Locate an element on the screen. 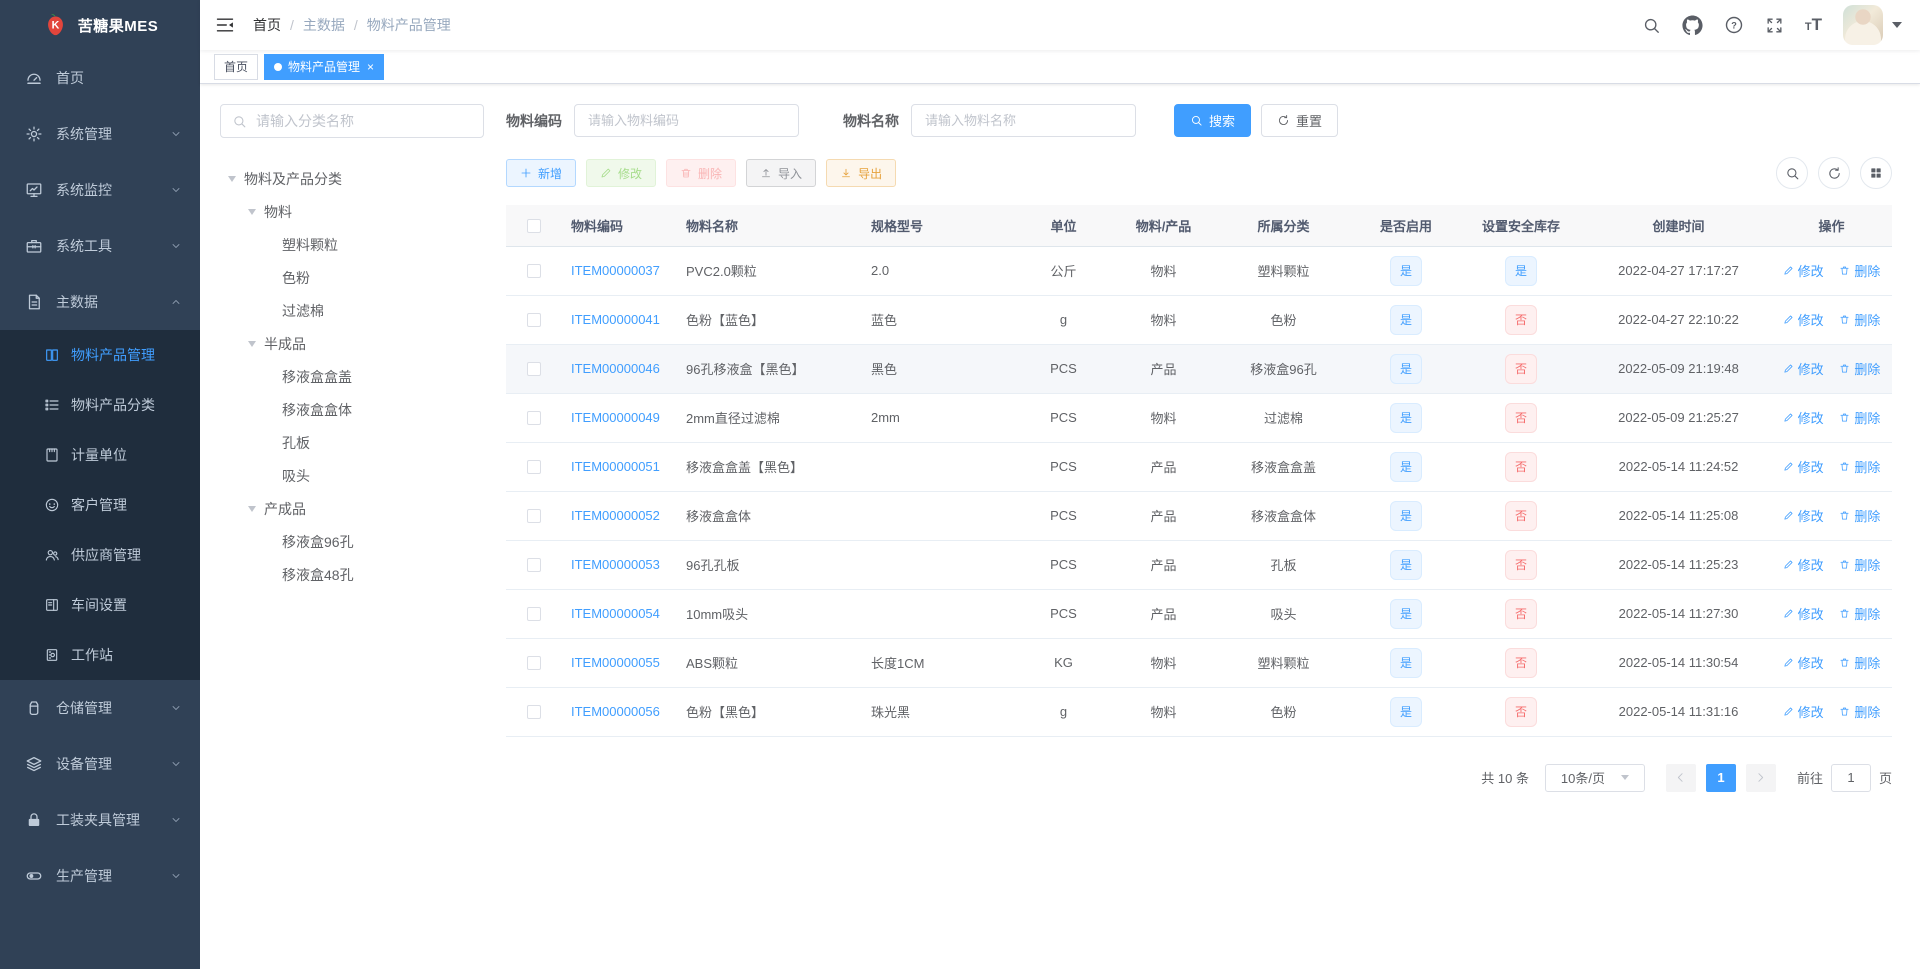 The height and width of the screenshot is (969, 1920). tree-node-finished: 产成品 is located at coordinates (352, 508).